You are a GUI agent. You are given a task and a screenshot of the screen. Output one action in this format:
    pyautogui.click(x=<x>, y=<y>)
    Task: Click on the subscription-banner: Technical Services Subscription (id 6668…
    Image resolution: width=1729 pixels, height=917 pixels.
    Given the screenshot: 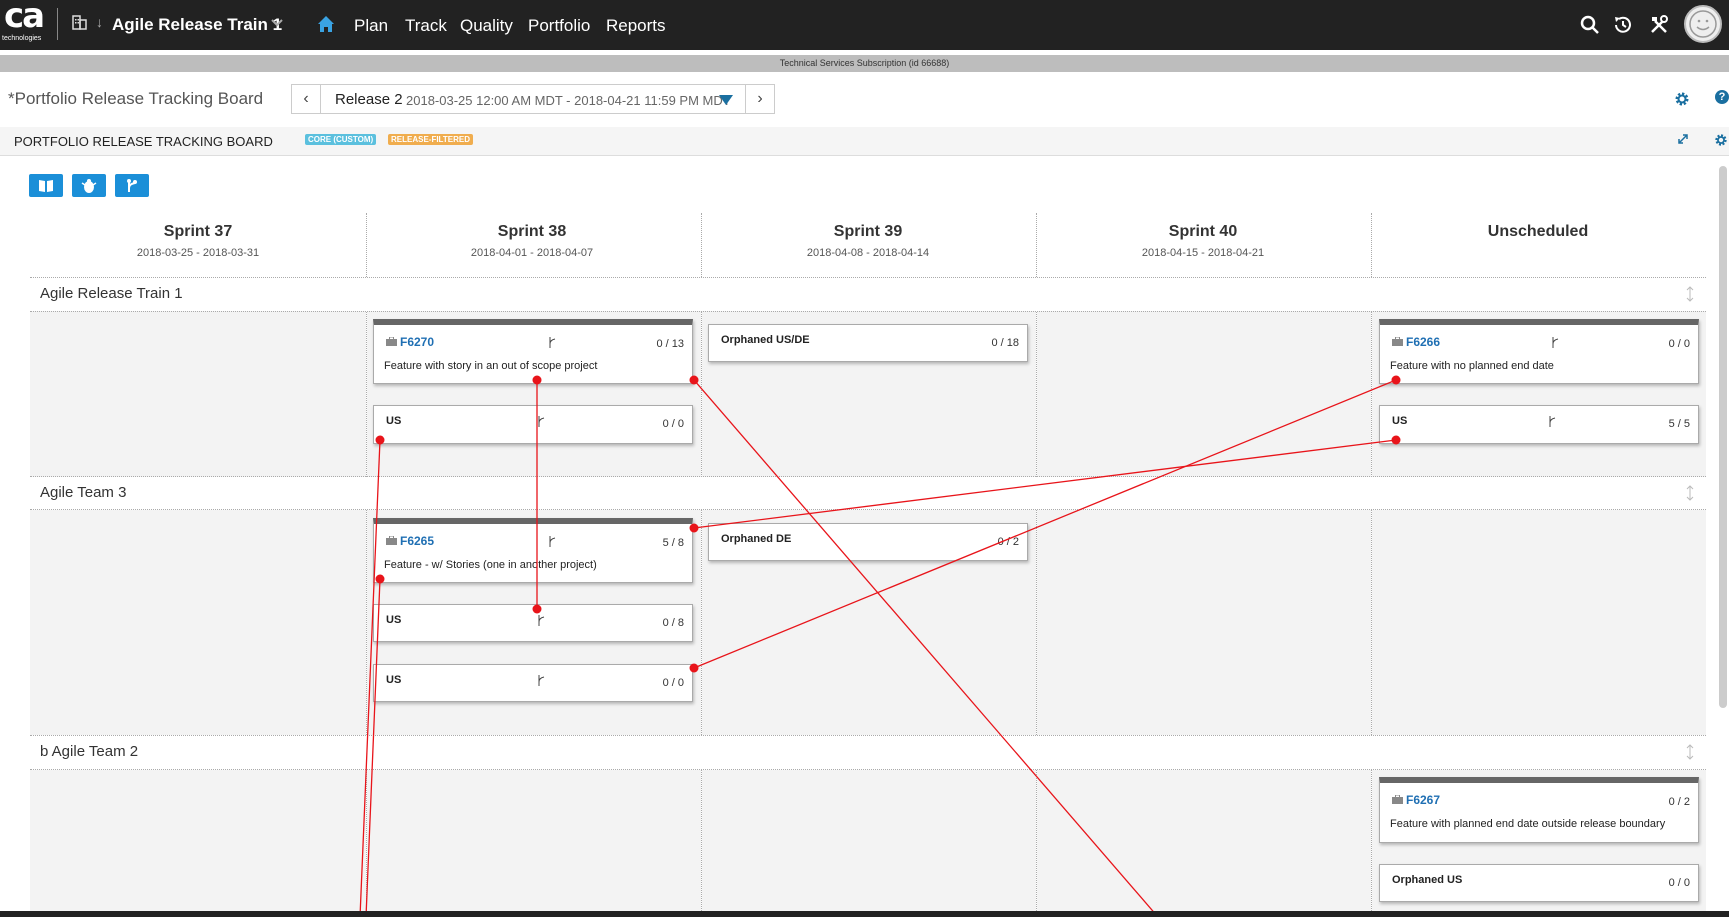 What is the action you would take?
    pyautogui.click(x=864, y=63)
    